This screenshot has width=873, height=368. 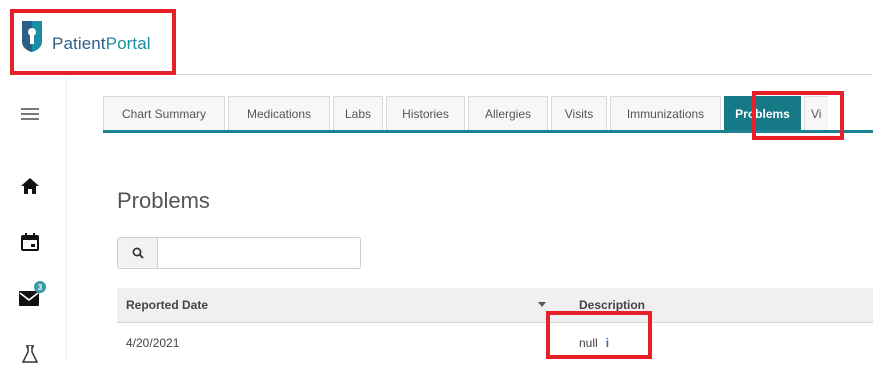 I want to click on logo-text: PatientPortal, so click(x=101, y=44).